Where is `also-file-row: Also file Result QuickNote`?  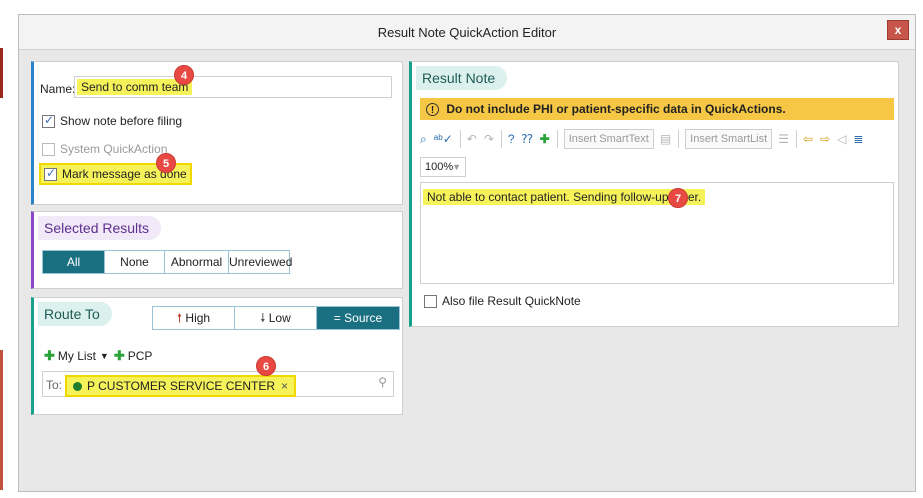
also-file-row: Also file Result QuickNote is located at coordinates (502, 301).